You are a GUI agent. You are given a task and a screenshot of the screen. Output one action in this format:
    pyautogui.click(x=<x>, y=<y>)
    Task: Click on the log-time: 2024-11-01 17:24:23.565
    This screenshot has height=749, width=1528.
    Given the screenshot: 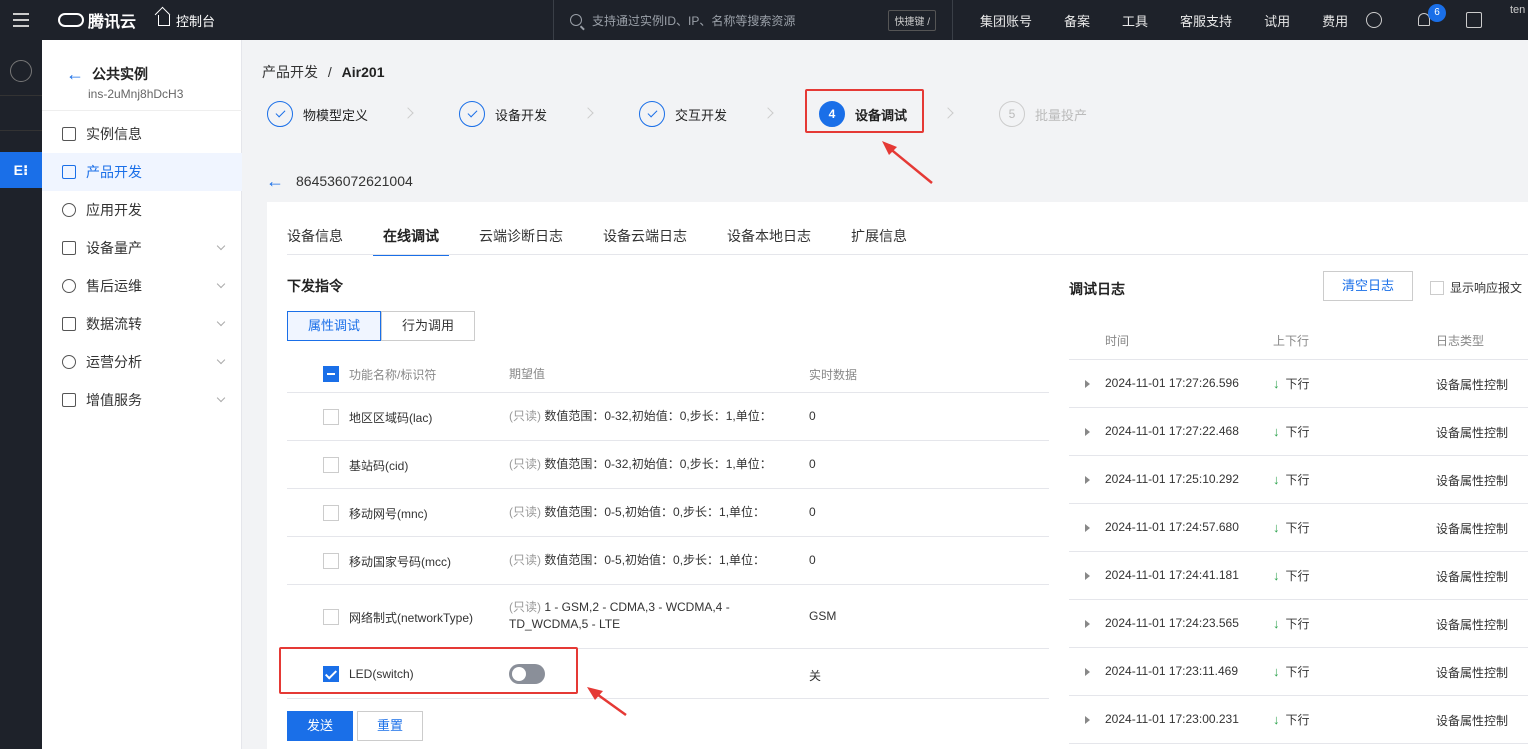 What is the action you would take?
    pyautogui.click(x=1172, y=623)
    